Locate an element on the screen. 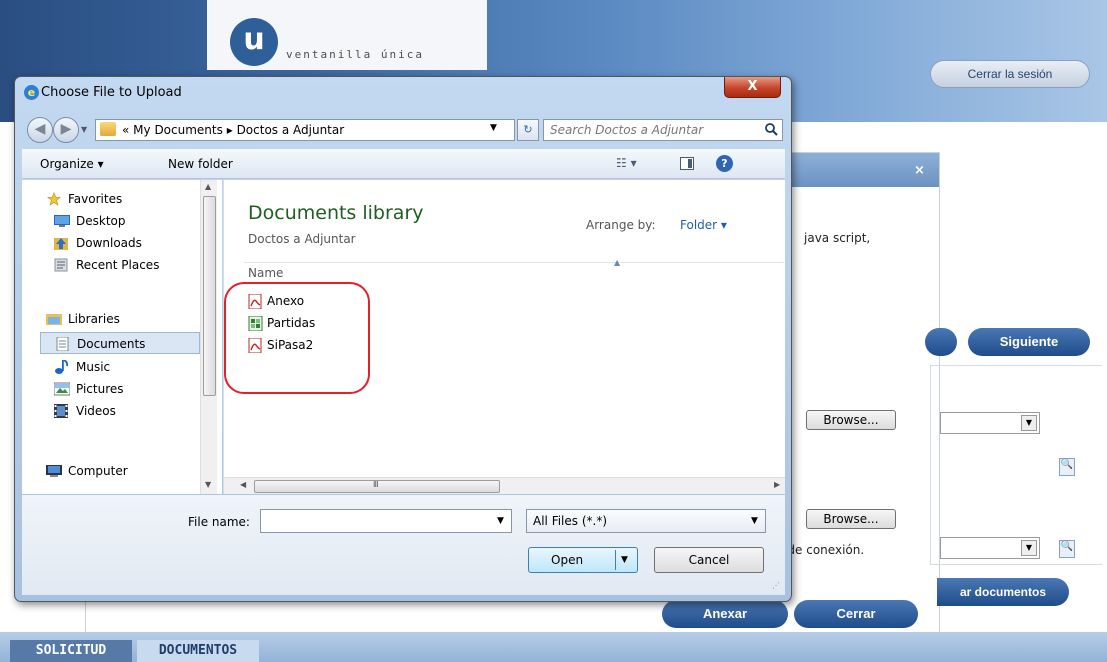  ventanilla-logo-icon: u is located at coordinates (254, 42).